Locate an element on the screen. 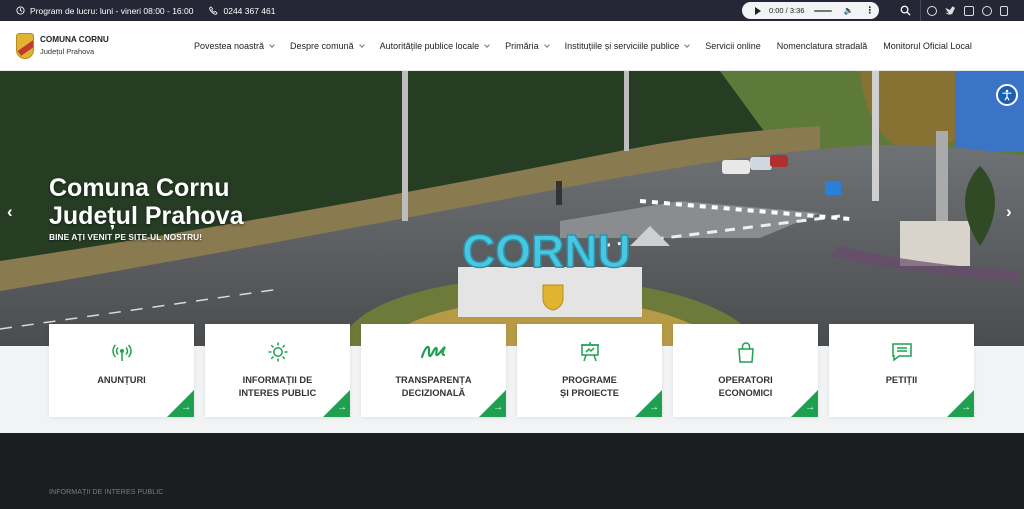  site-name: COMUNA CORNU is located at coordinates (74, 39).